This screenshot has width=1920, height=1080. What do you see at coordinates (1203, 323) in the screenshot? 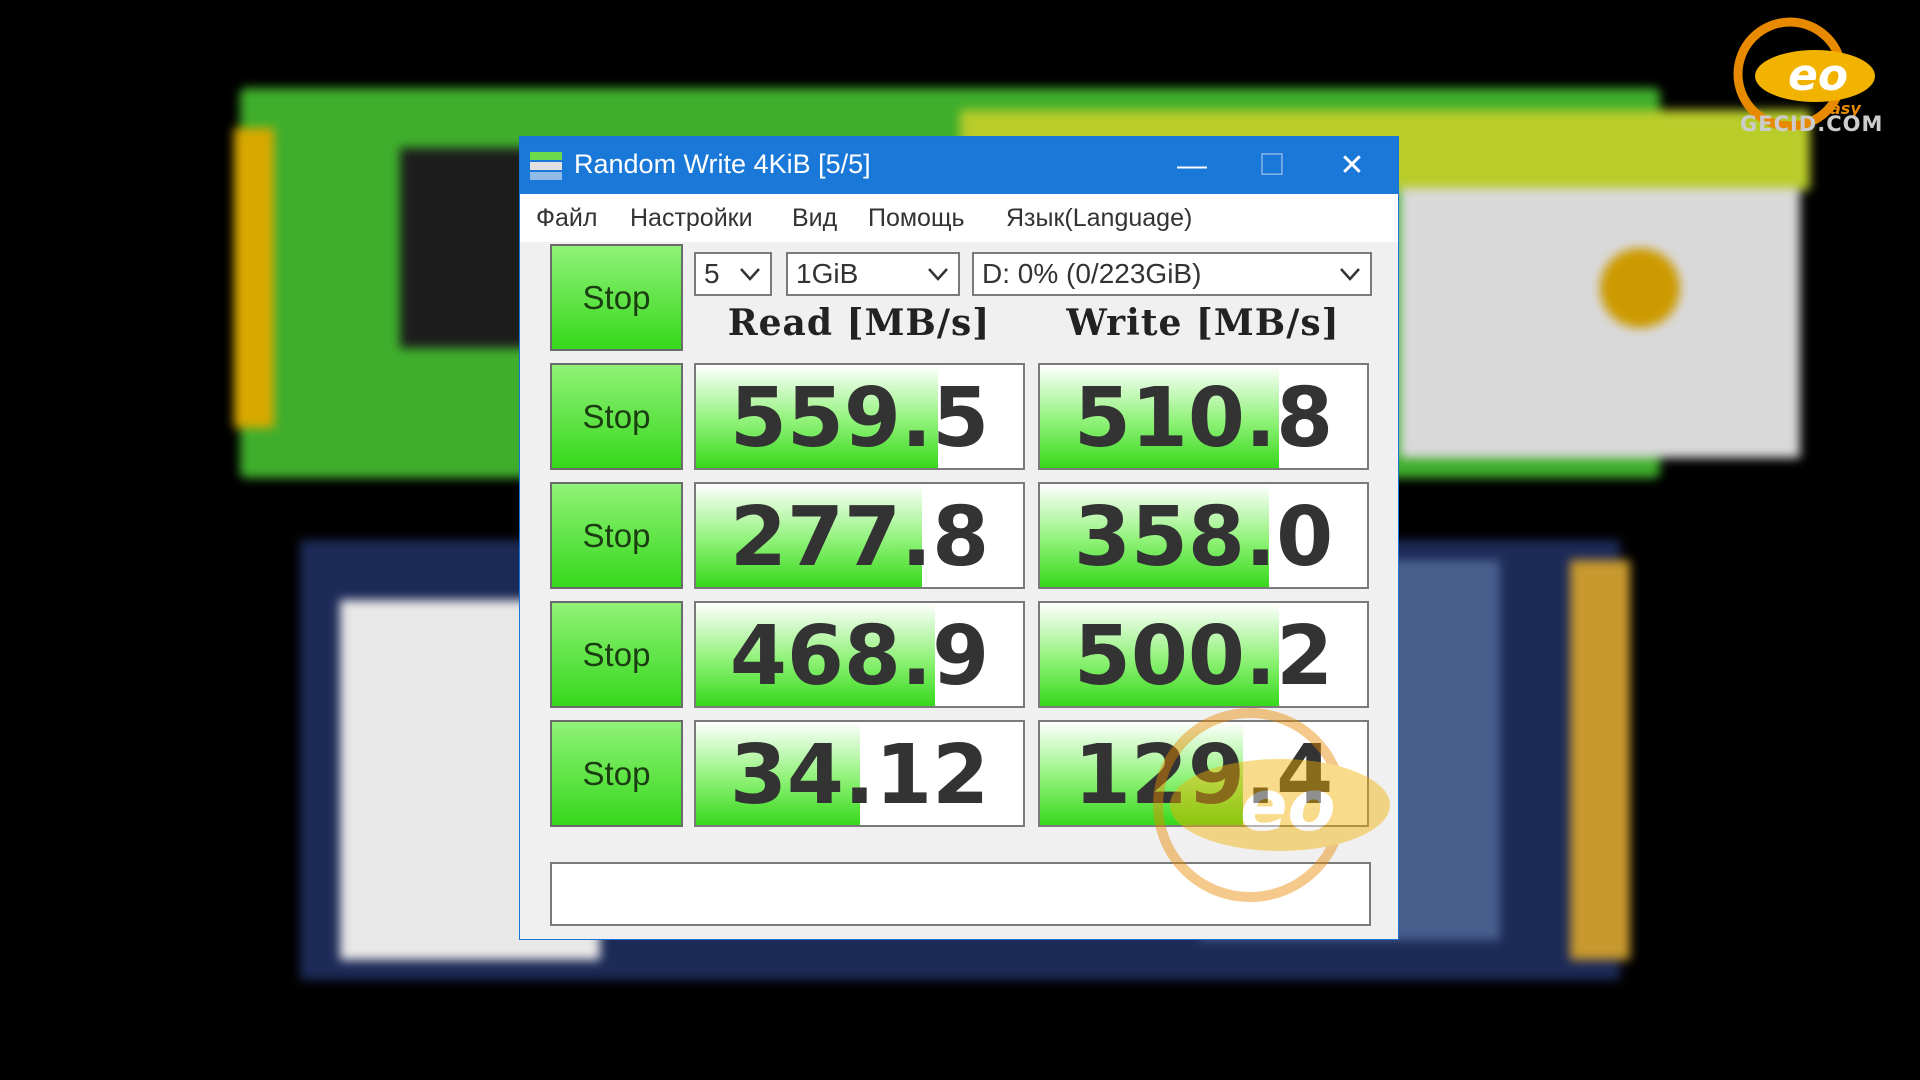
I see `write-header: Write [MB/s]` at bounding box center [1203, 323].